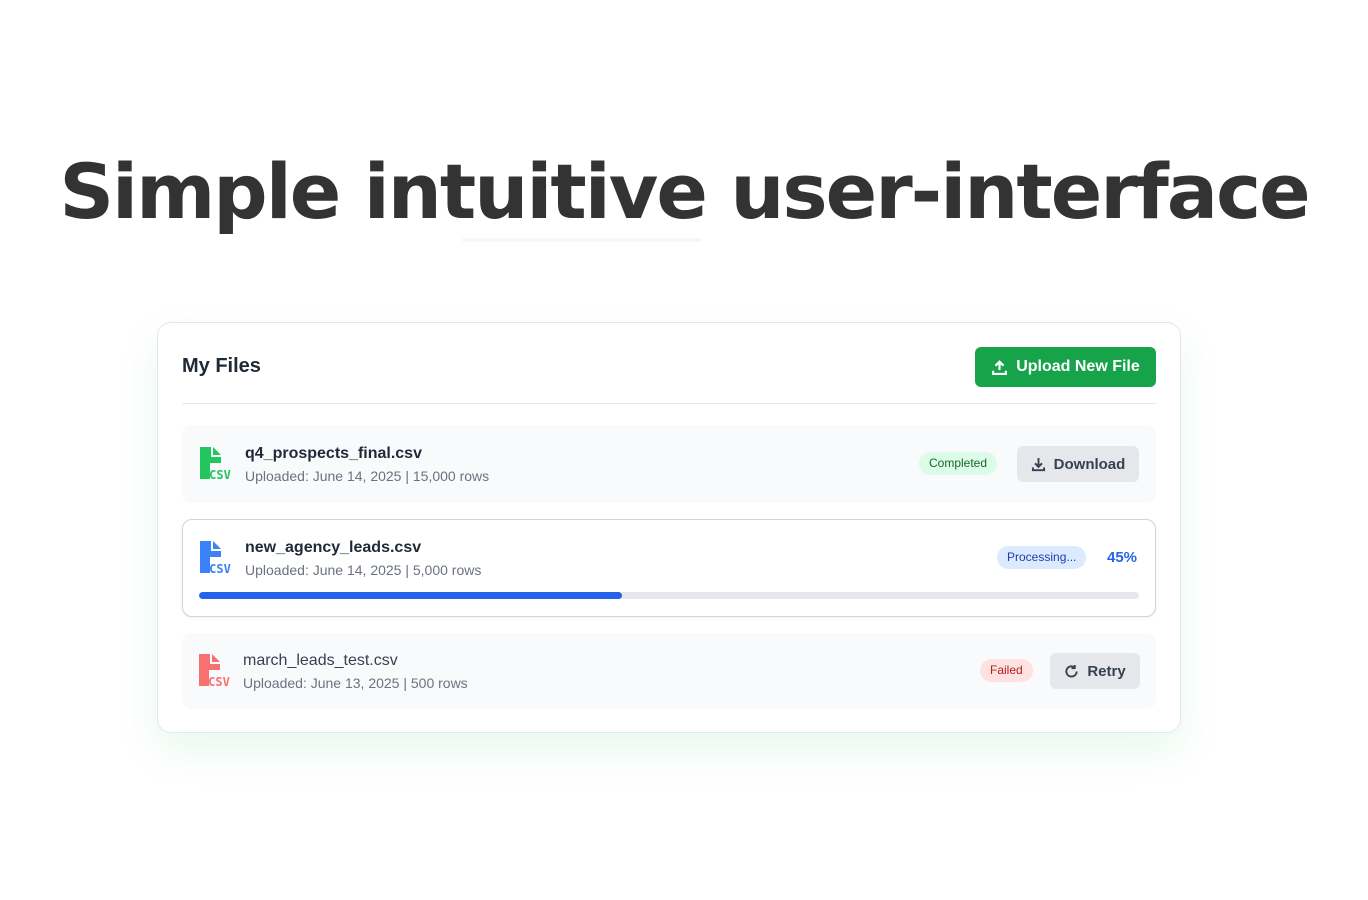 The width and height of the screenshot is (1368, 900). What do you see at coordinates (320, 660) in the screenshot?
I see `file-name: march_leads_test.csv` at bounding box center [320, 660].